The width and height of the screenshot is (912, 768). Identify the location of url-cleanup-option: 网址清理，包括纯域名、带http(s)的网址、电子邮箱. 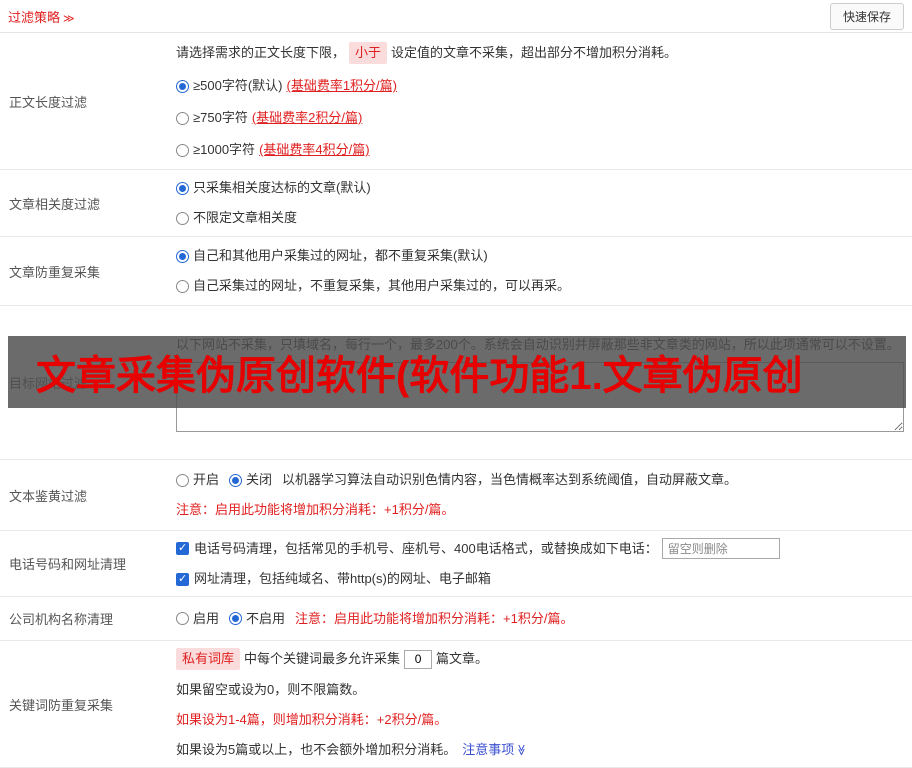
(540, 579).